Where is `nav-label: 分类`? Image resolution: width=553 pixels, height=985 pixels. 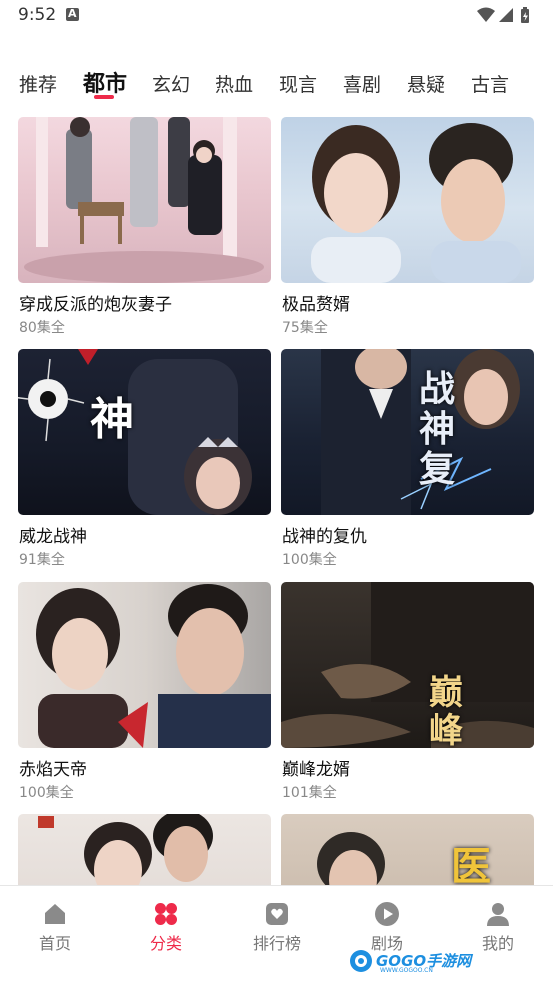 nav-label: 分类 is located at coordinates (165, 943).